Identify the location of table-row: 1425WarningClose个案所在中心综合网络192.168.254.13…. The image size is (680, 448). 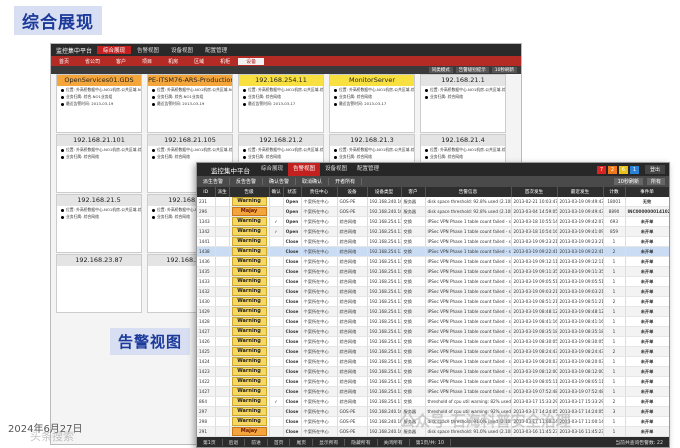
(433, 352).